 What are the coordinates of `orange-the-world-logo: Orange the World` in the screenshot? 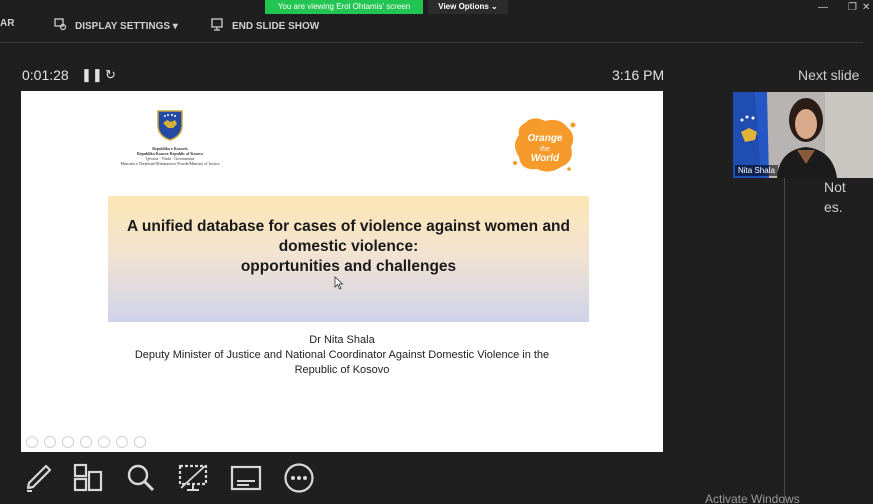 It's located at (544, 145).